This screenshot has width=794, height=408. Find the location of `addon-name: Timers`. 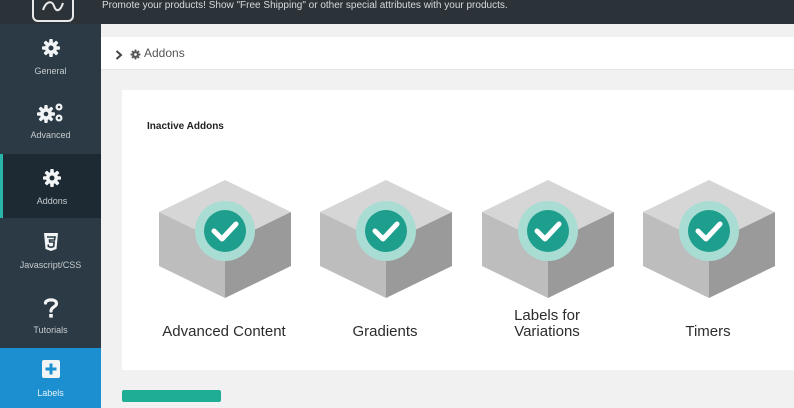

addon-name: Timers is located at coordinates (708, 331).